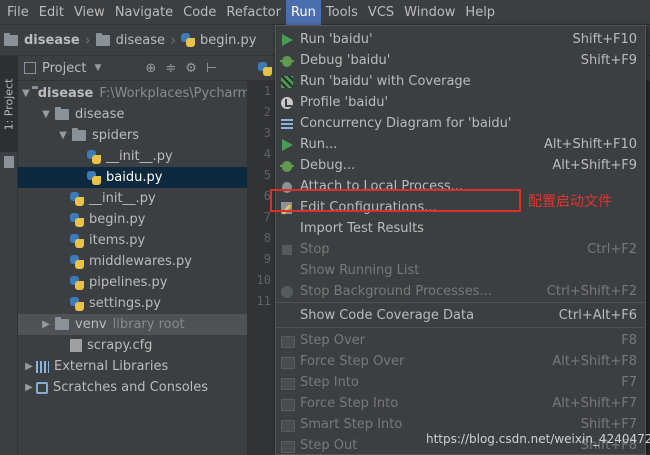  I want to click on gear-icon: ⚙, so click(191, 68).